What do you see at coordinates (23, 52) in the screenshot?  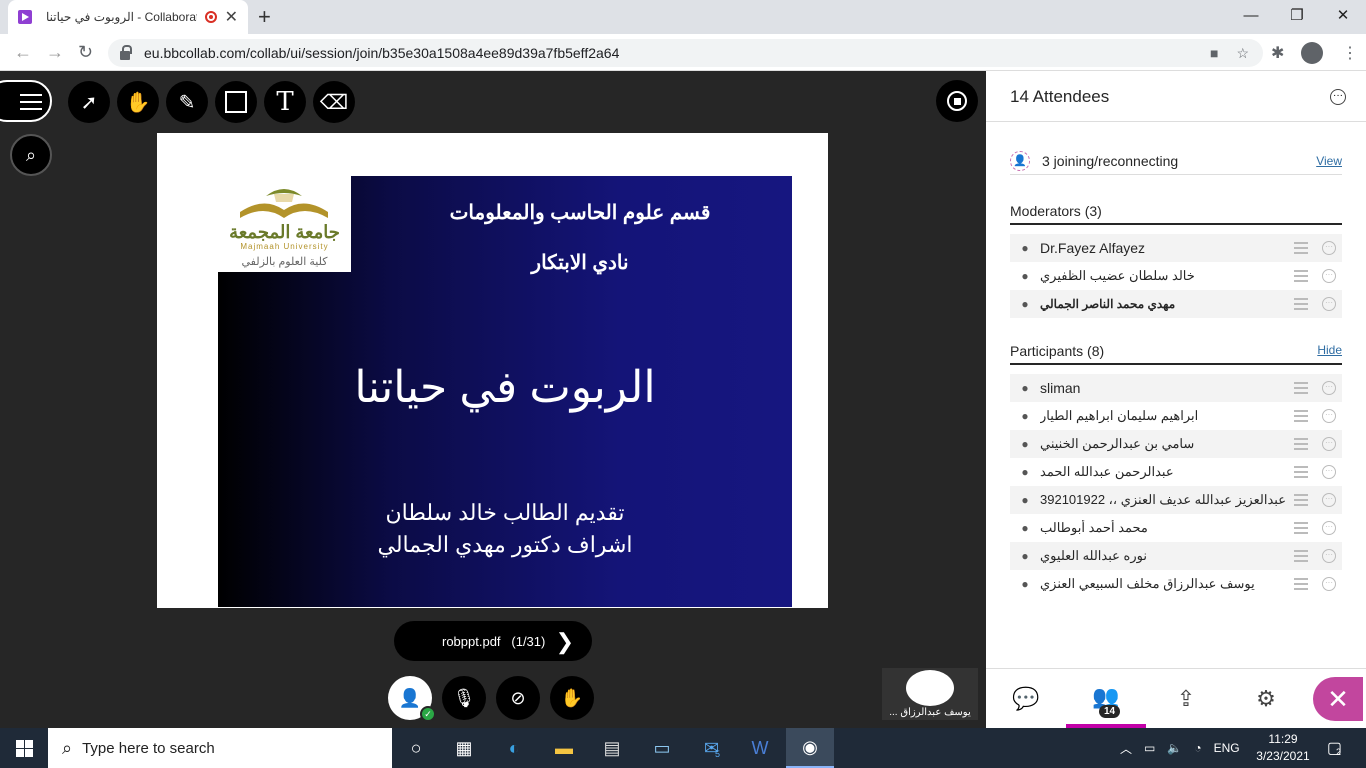 I see `back-icon: ←` at bounding box center [23, 52].